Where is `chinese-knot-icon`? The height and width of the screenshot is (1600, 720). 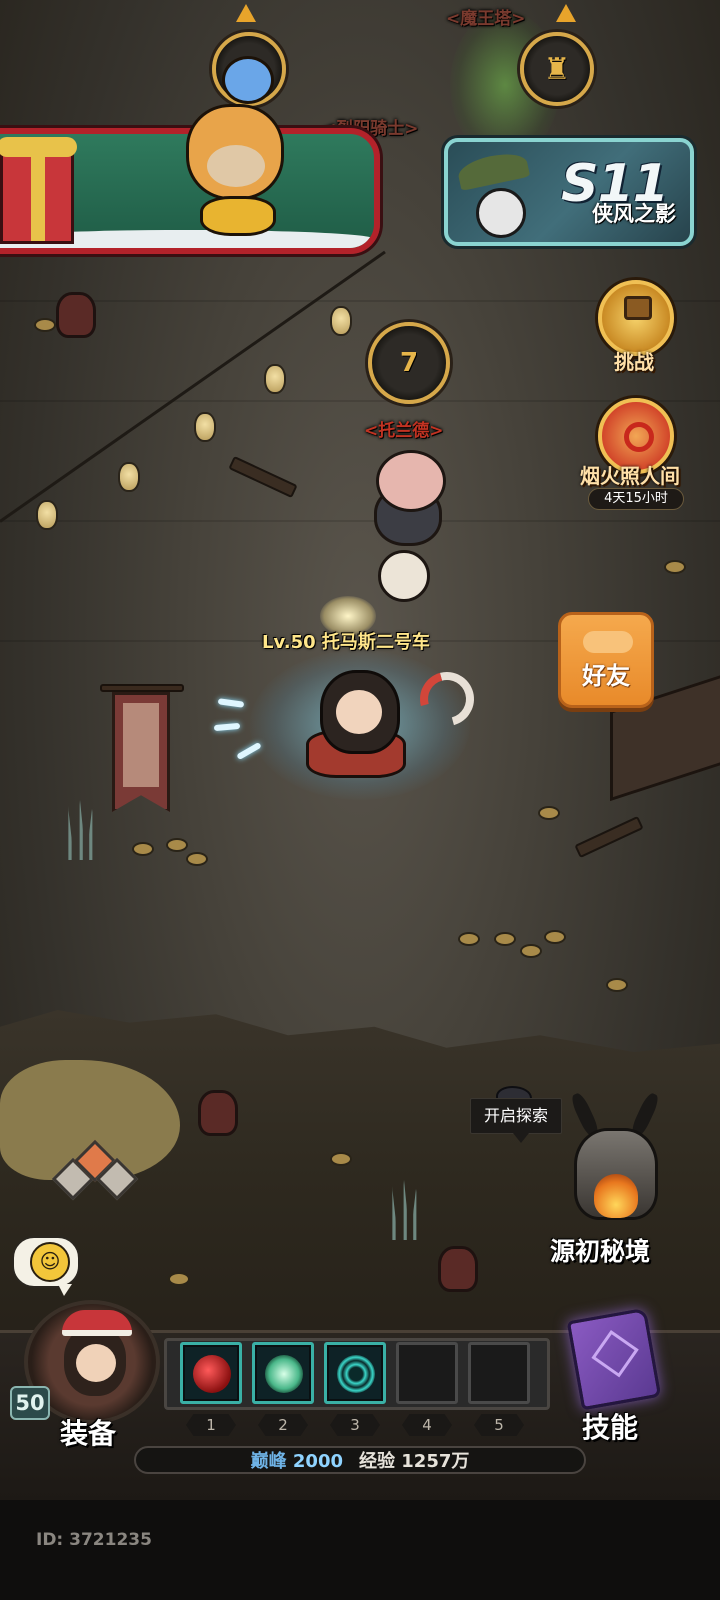 chinese-knot-icon is located at coordinates (639, 437).